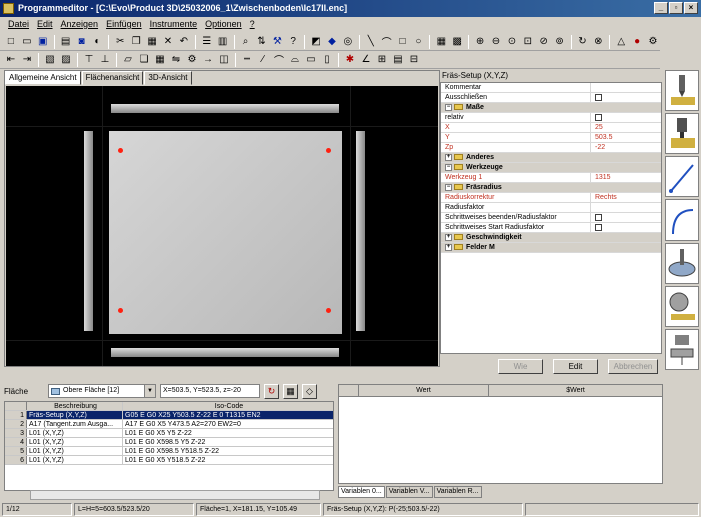 This screenshot has width=701, height=517. What do you see at coordinates (528, 42) in the screenshot?
I see `zoom-window-icon: ⊡` at bounding box center [528, 42].